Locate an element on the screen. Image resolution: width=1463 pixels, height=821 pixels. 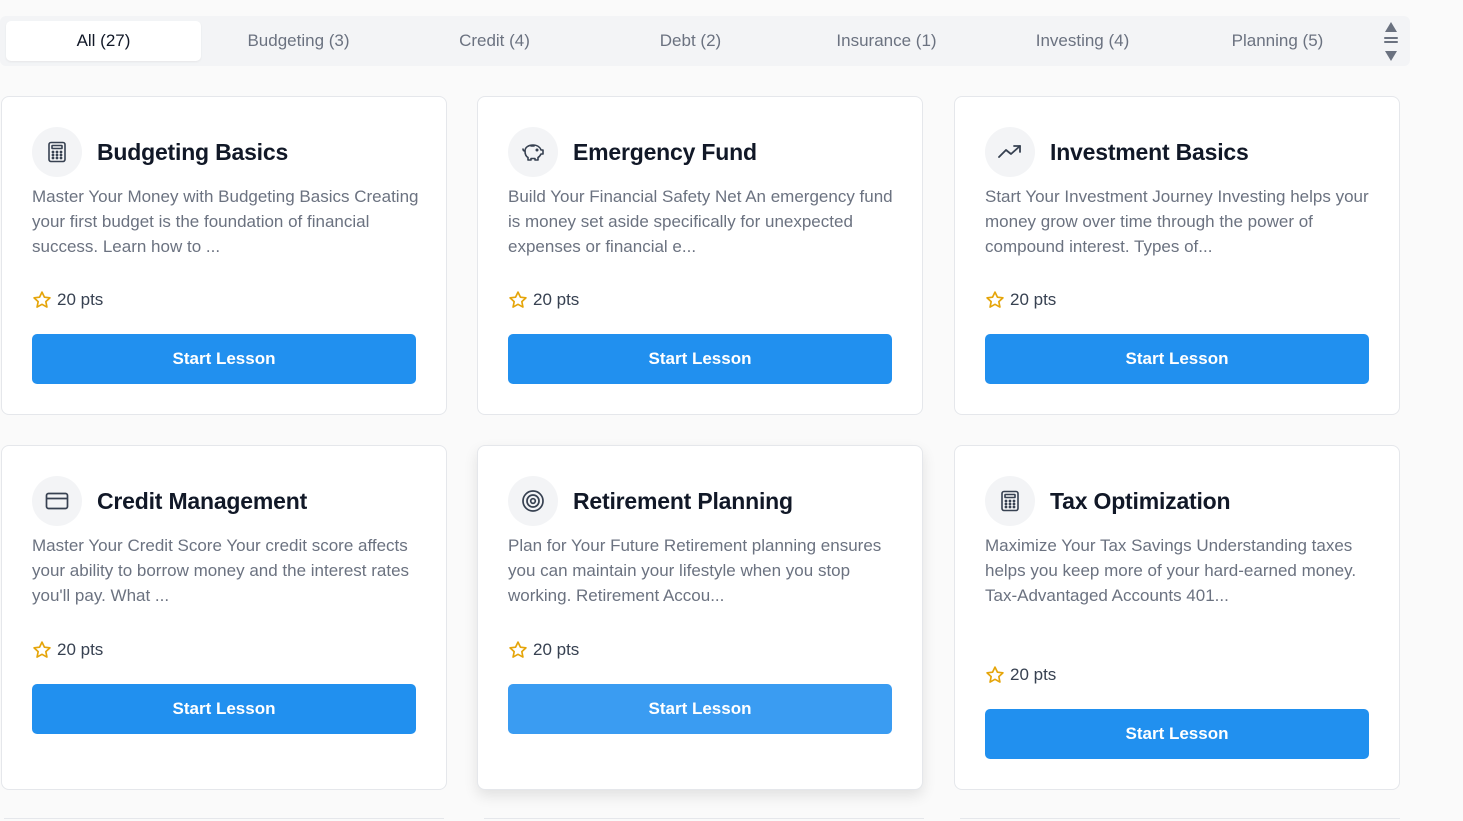
tabs-scroll-control is located at coordinates (1391, 42).